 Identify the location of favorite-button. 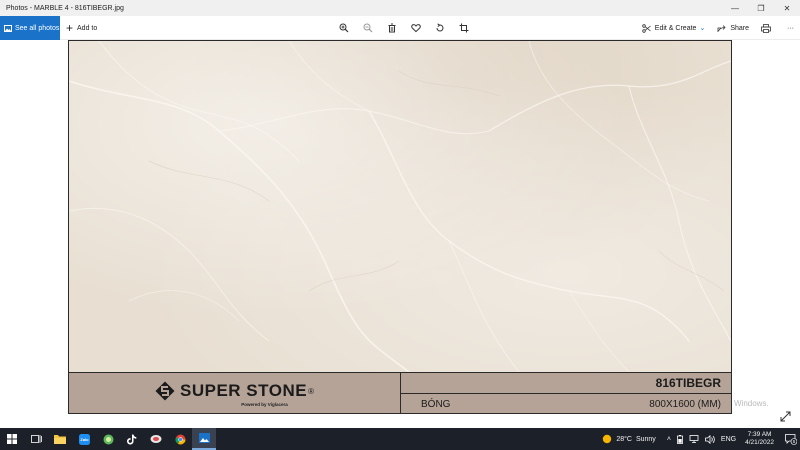
(416, 28).